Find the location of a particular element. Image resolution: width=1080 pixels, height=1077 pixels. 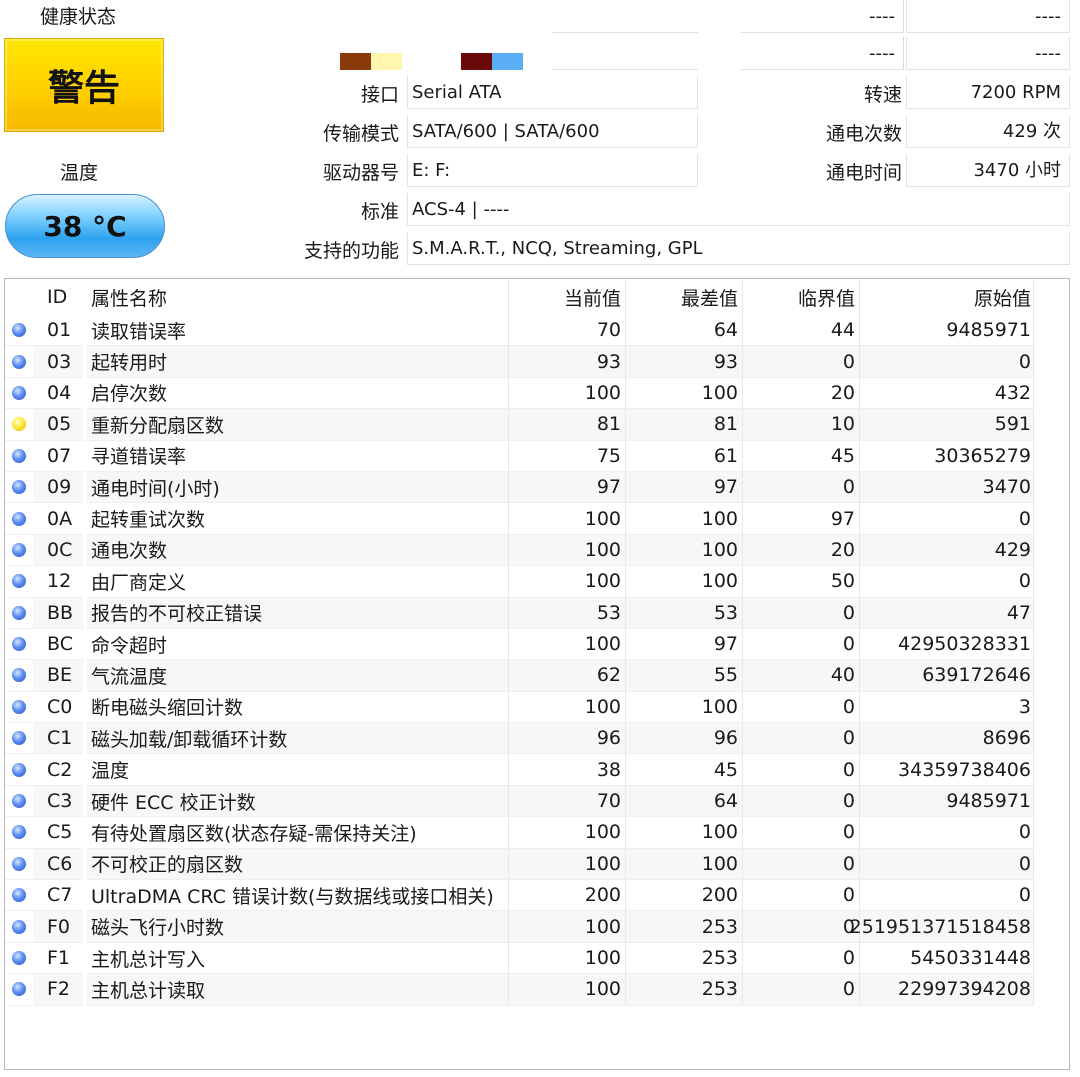

attribute-worst: 81 is located at coordinates (684, 425).